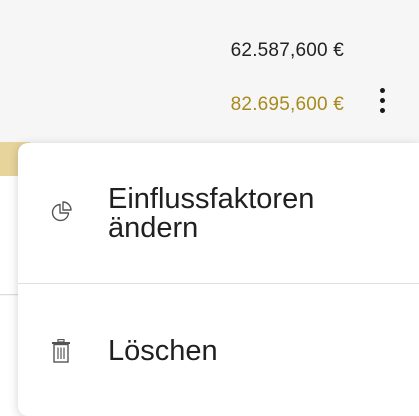 This screenshot has height=416, width=419. Describe the element at coordinates (211, 213) in the screenshot. I see `menu-item-label: Einflussfaktoren ändern` at that location.